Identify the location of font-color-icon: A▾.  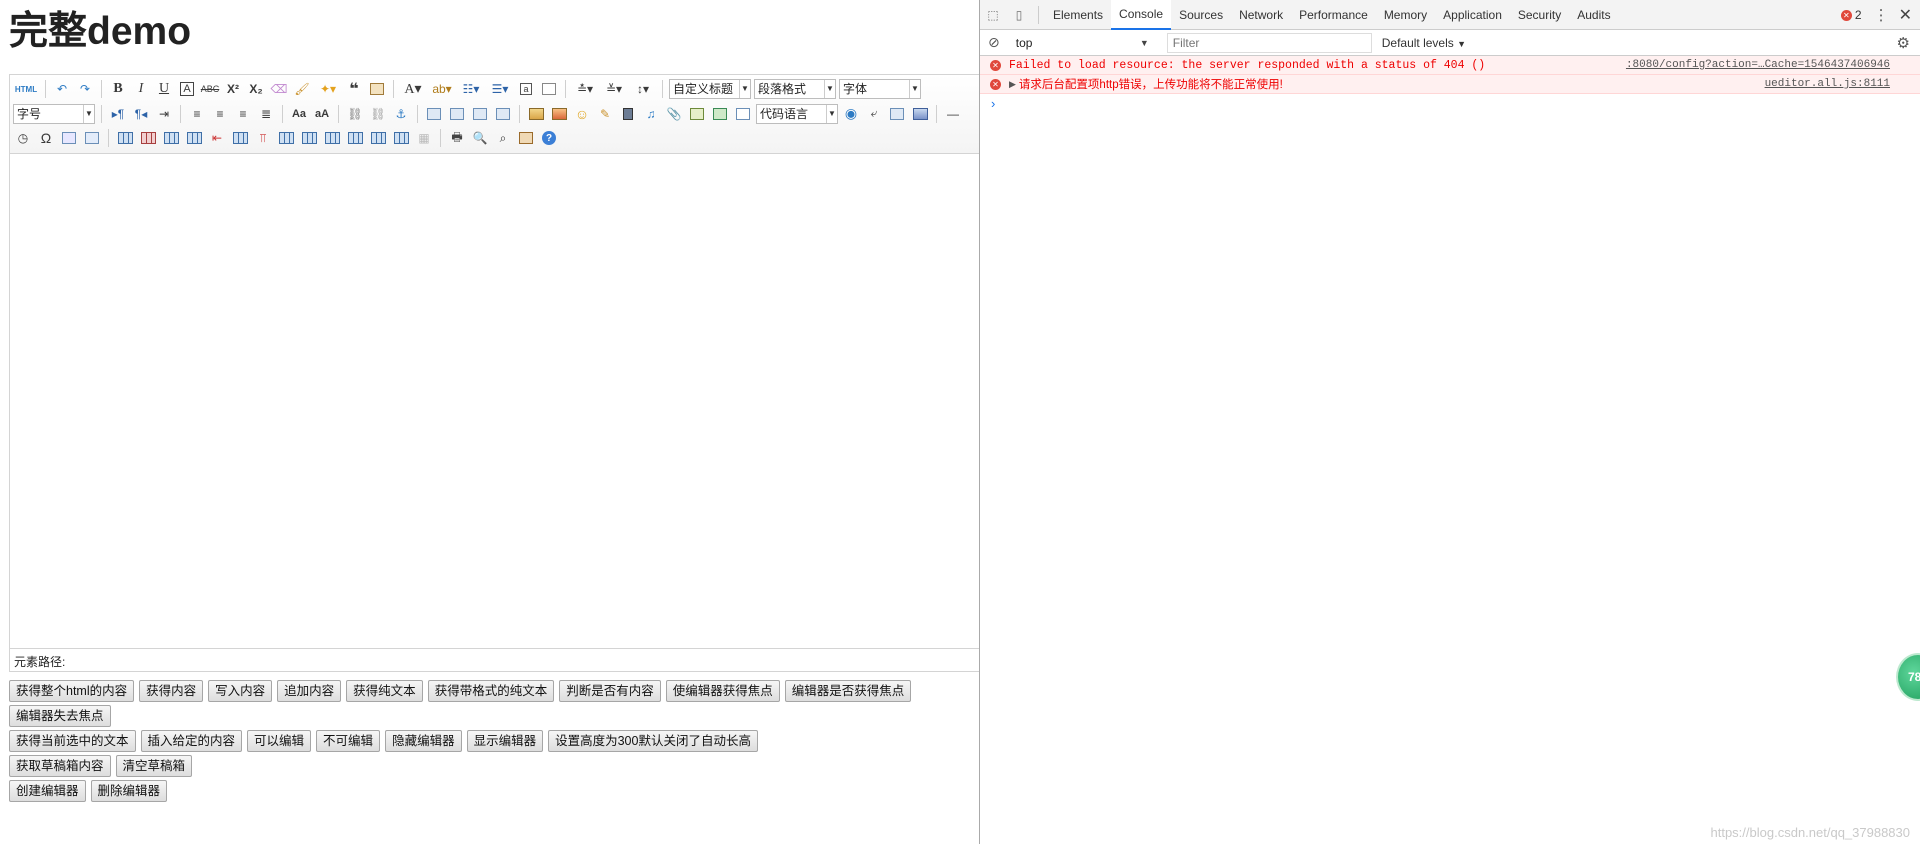
(413, 89).